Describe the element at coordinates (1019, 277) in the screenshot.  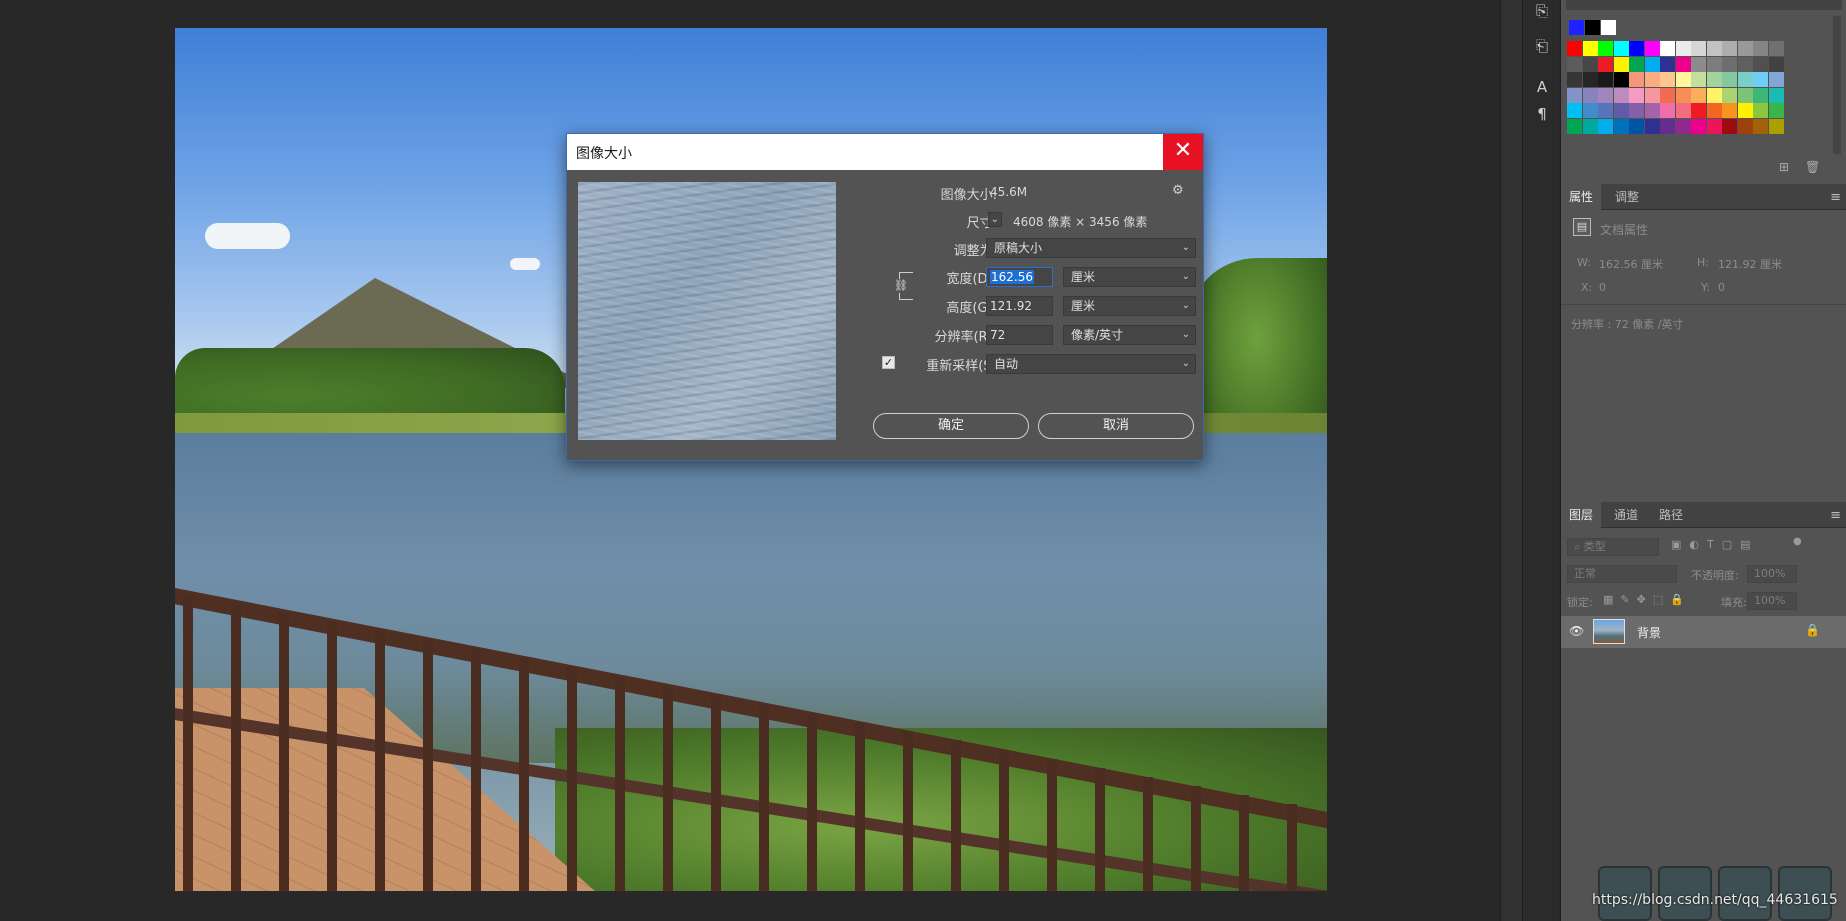
I see `width-input: 162.56` at that location.